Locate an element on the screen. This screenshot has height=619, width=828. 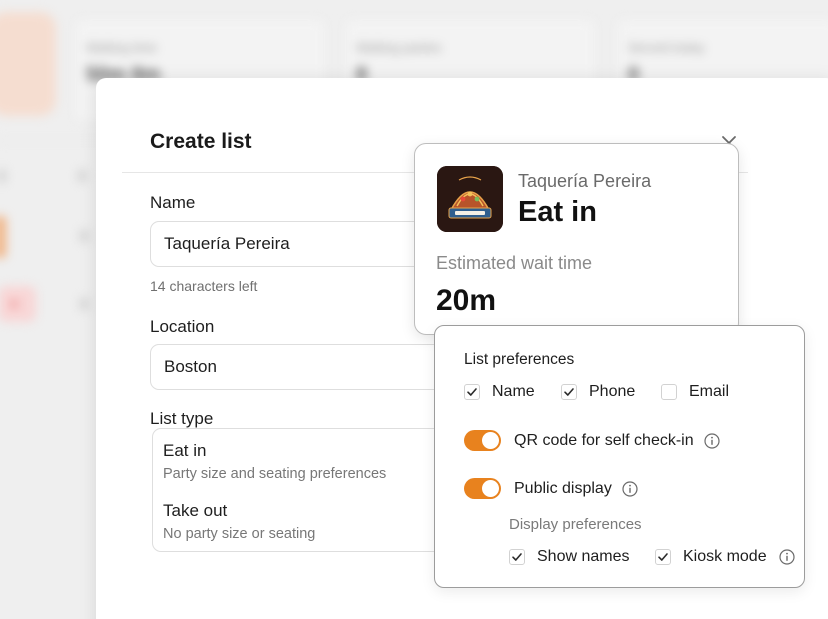
qr-code-toggle is located at coordinates (482, 440).